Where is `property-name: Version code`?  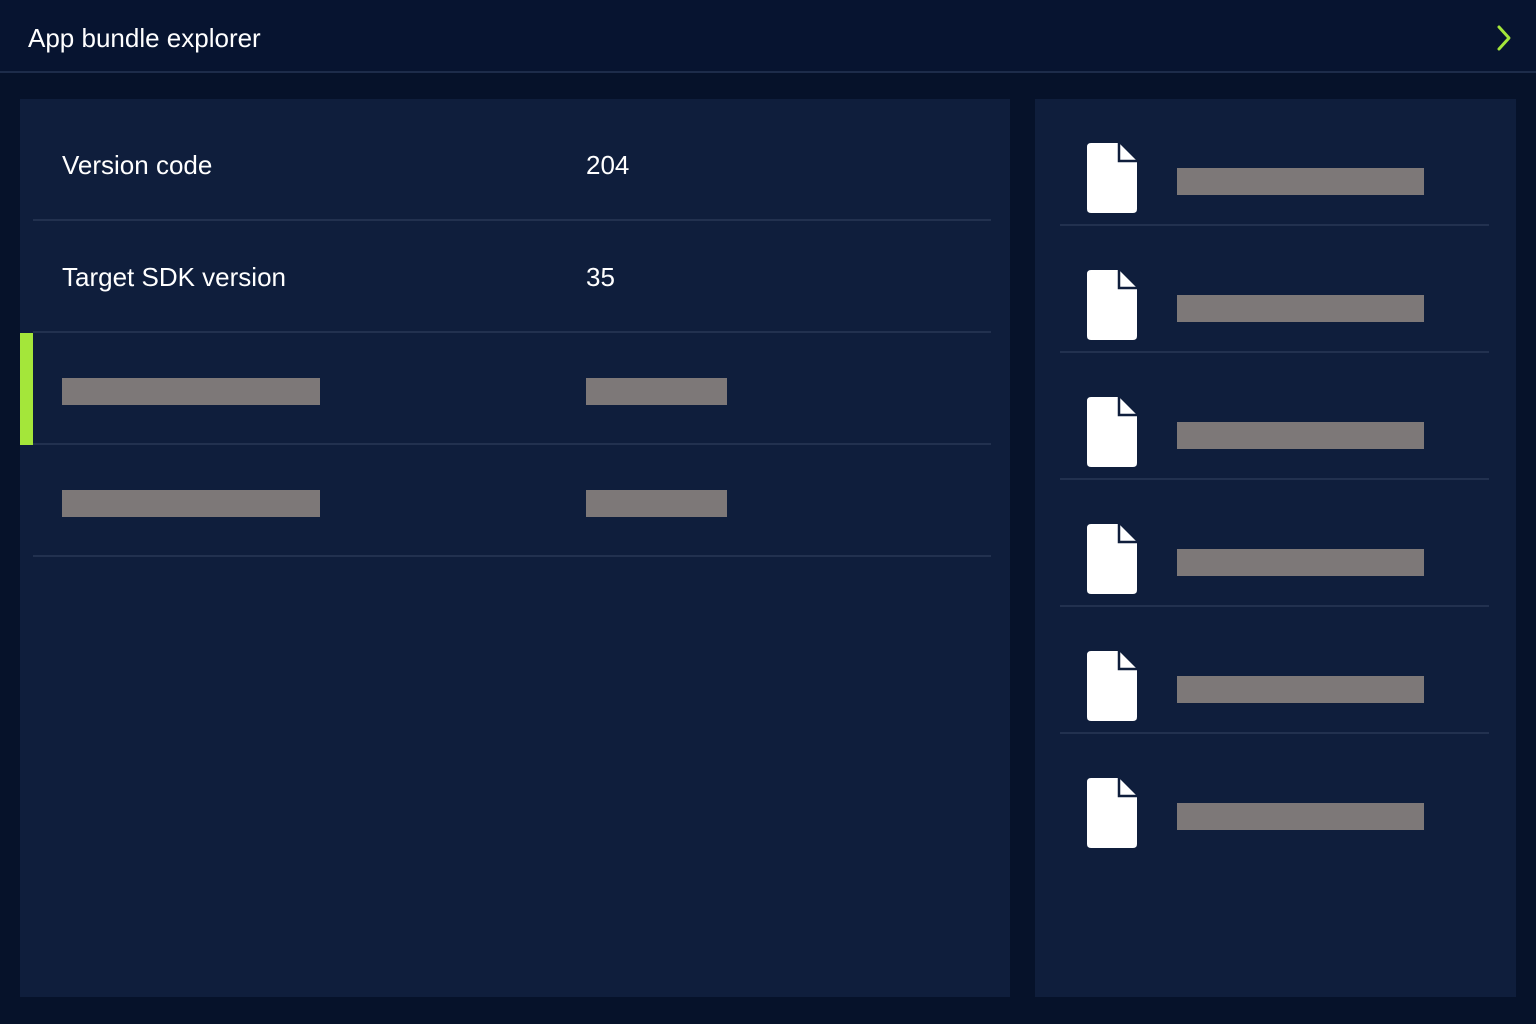 property-name: Version code is located at coordinates (137, 165).